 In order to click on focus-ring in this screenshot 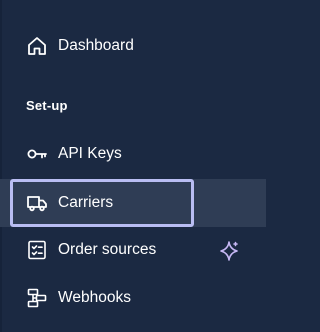, I will do `click(102, 203)`.